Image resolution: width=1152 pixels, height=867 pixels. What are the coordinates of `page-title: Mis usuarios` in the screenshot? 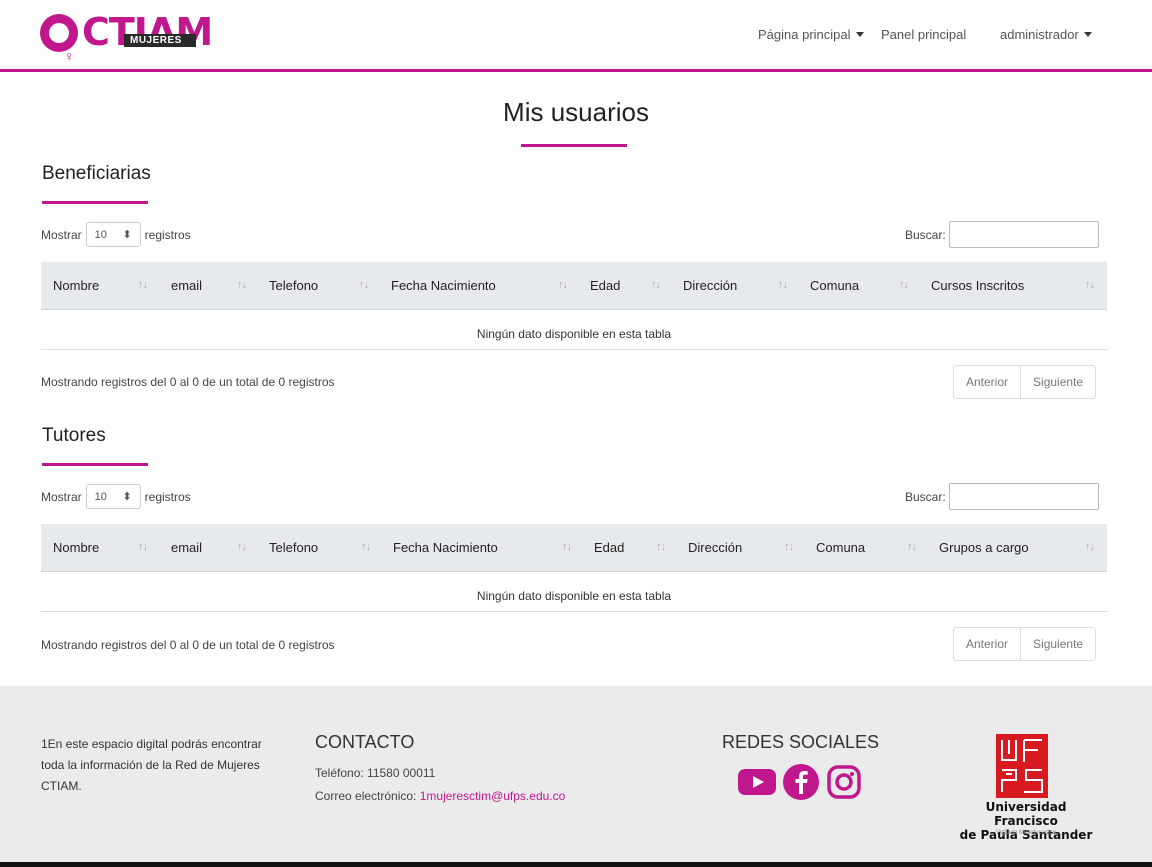 It's located at (576, 112).